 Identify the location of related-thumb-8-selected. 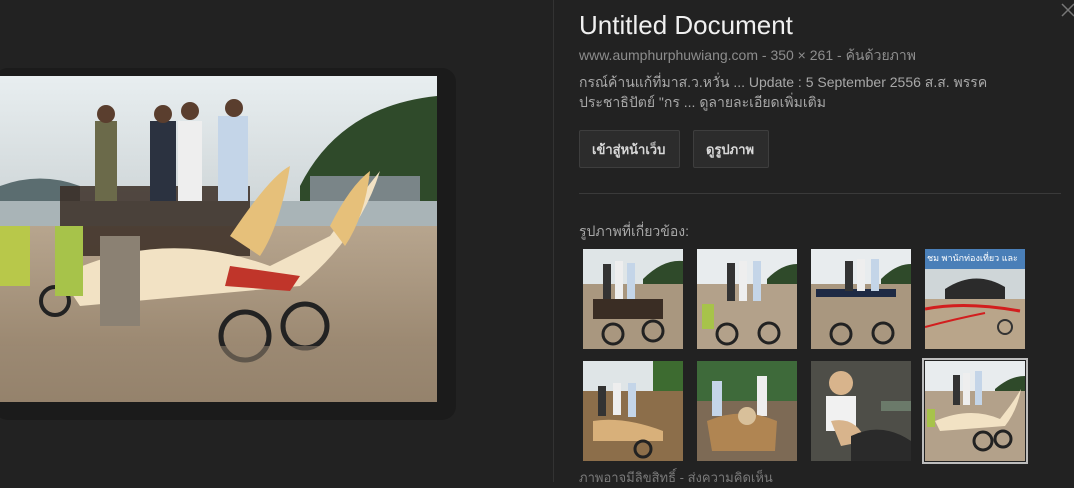
(975, 411).